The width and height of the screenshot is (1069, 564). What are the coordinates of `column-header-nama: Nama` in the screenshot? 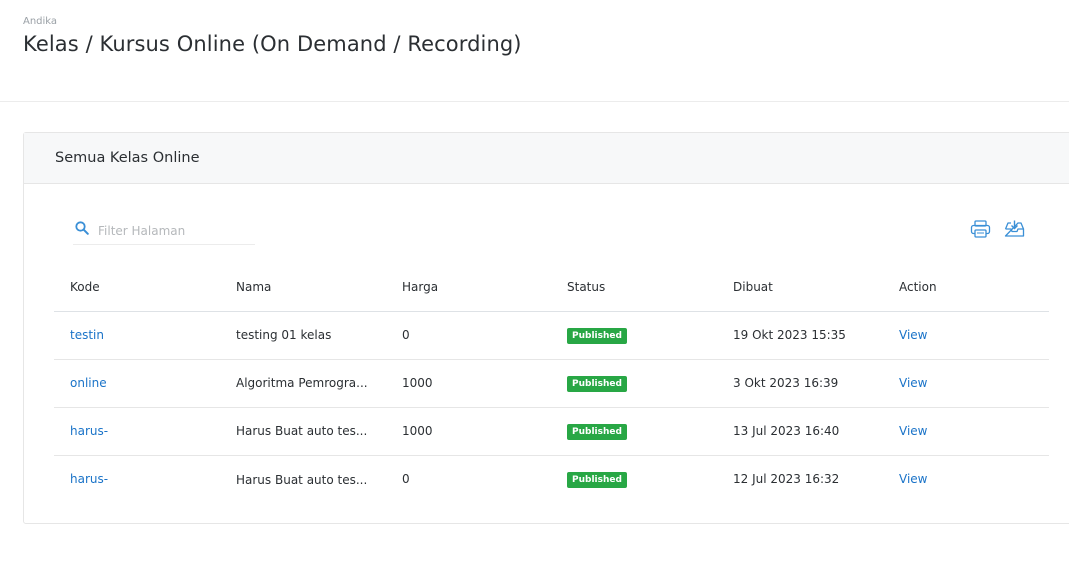 It's located at (303, 288).